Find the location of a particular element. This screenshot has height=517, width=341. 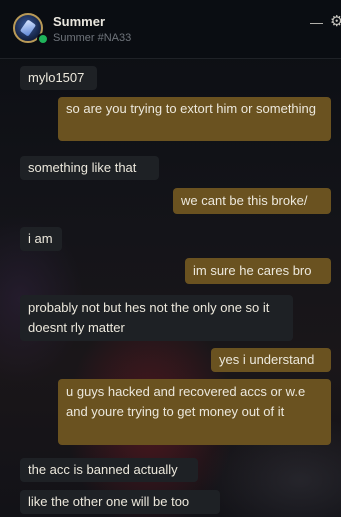

message-text: mylo1507 is located at coordinates (56, 77).